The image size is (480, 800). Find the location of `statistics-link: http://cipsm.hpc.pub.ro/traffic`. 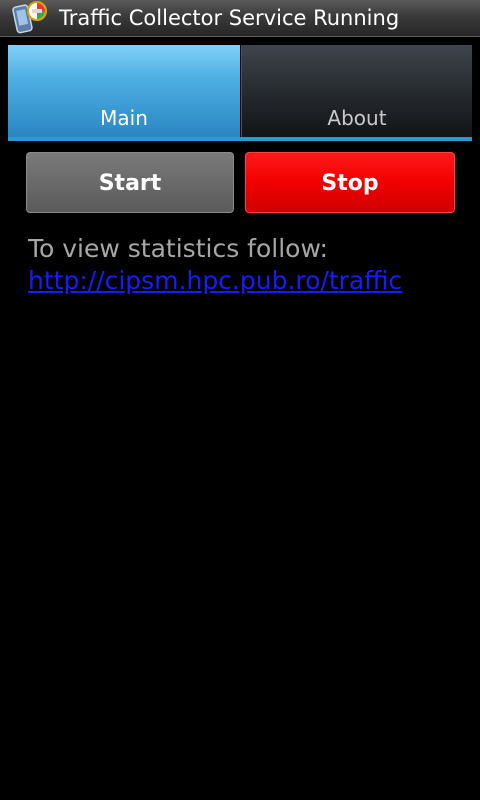

statistics-link: http://cipsm.hpc.pub.ro/traffic is located at coordinates (215, 280).